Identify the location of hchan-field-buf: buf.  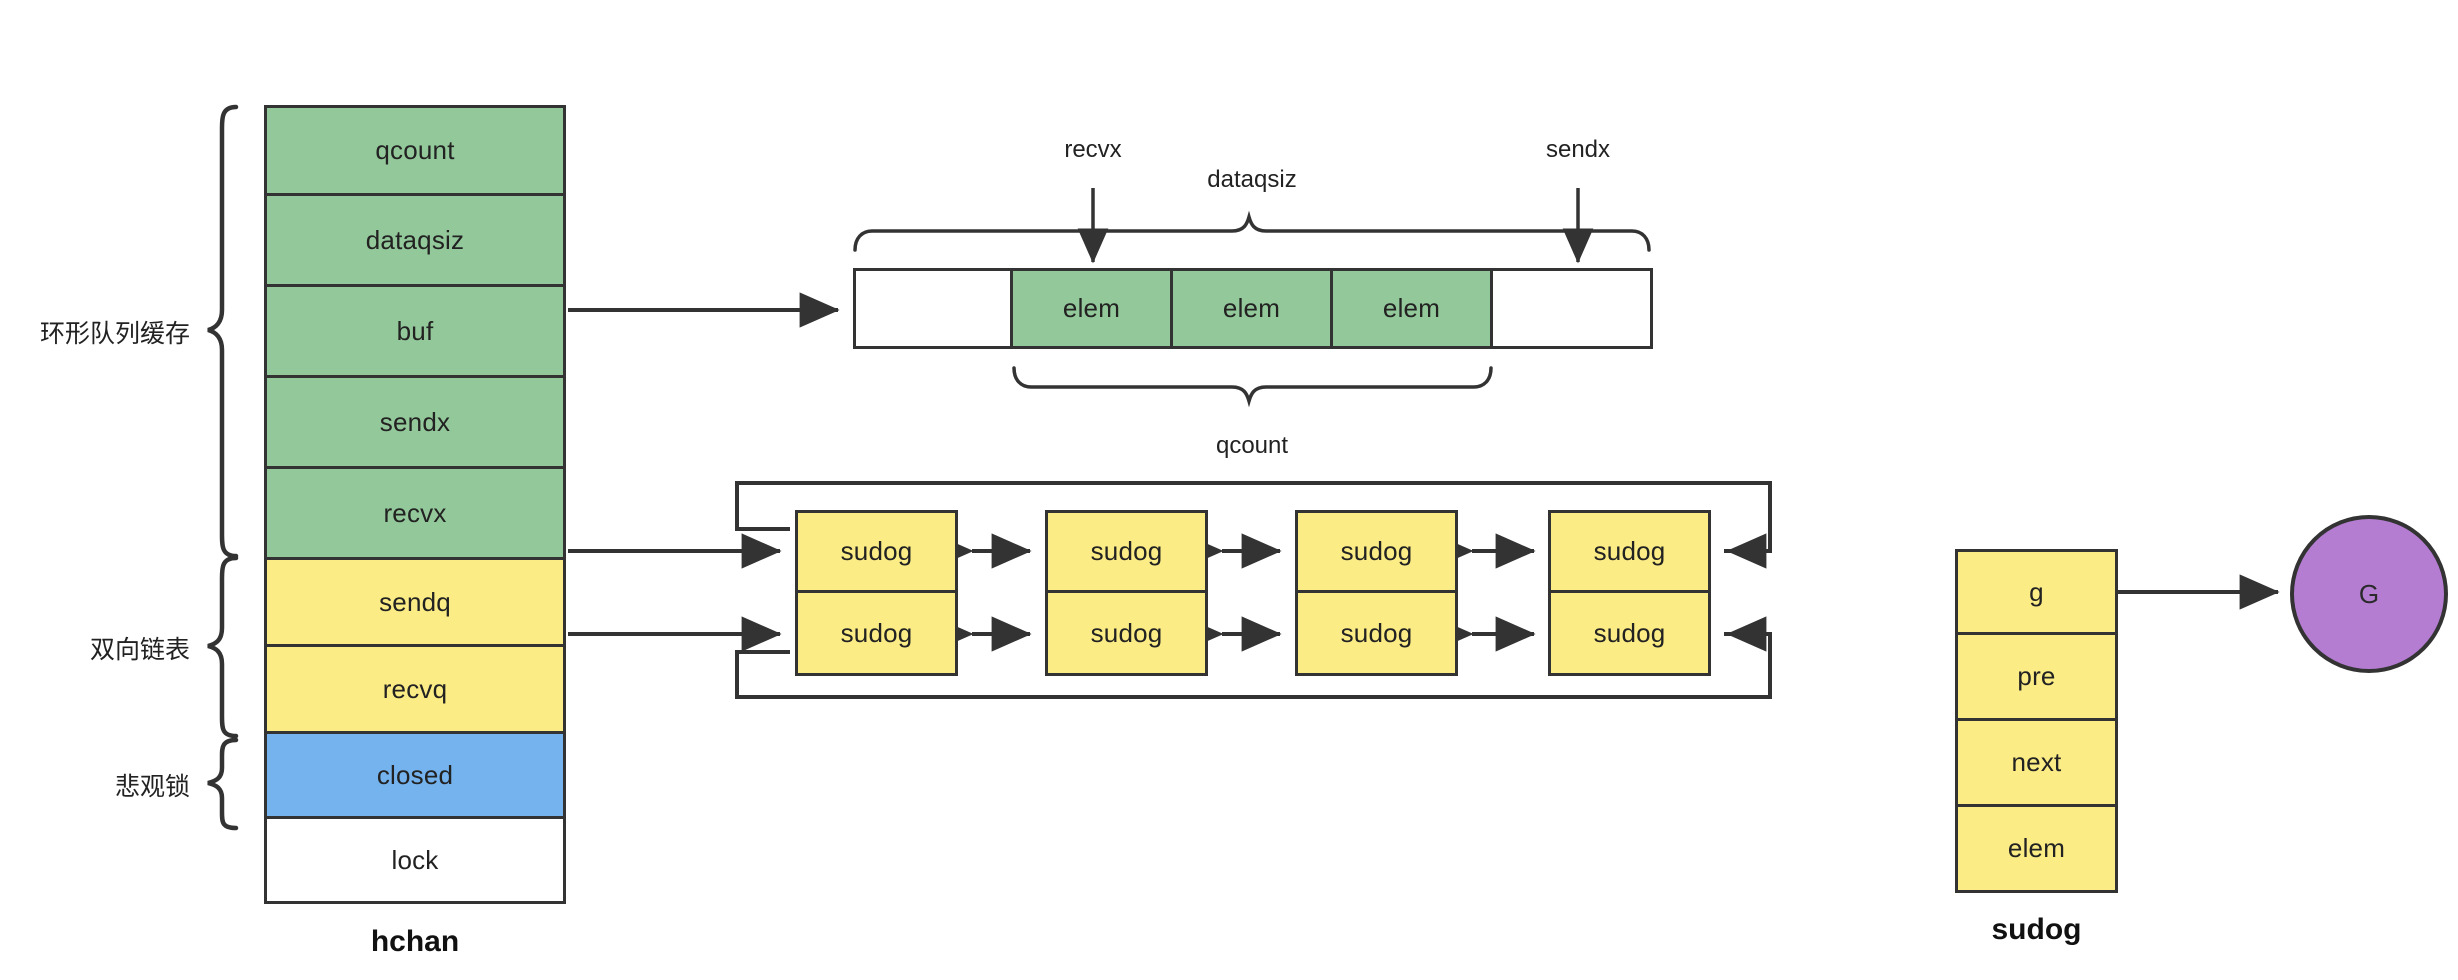
(415, 332).